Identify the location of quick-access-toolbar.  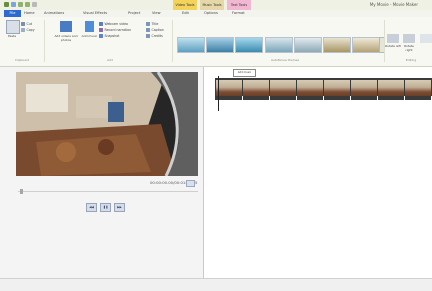
(20, 4).